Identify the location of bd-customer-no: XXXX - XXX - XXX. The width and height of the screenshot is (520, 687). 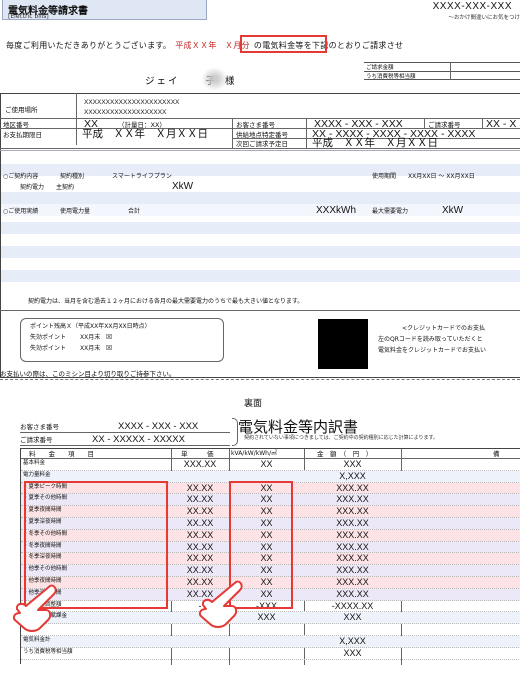
(158, 426).